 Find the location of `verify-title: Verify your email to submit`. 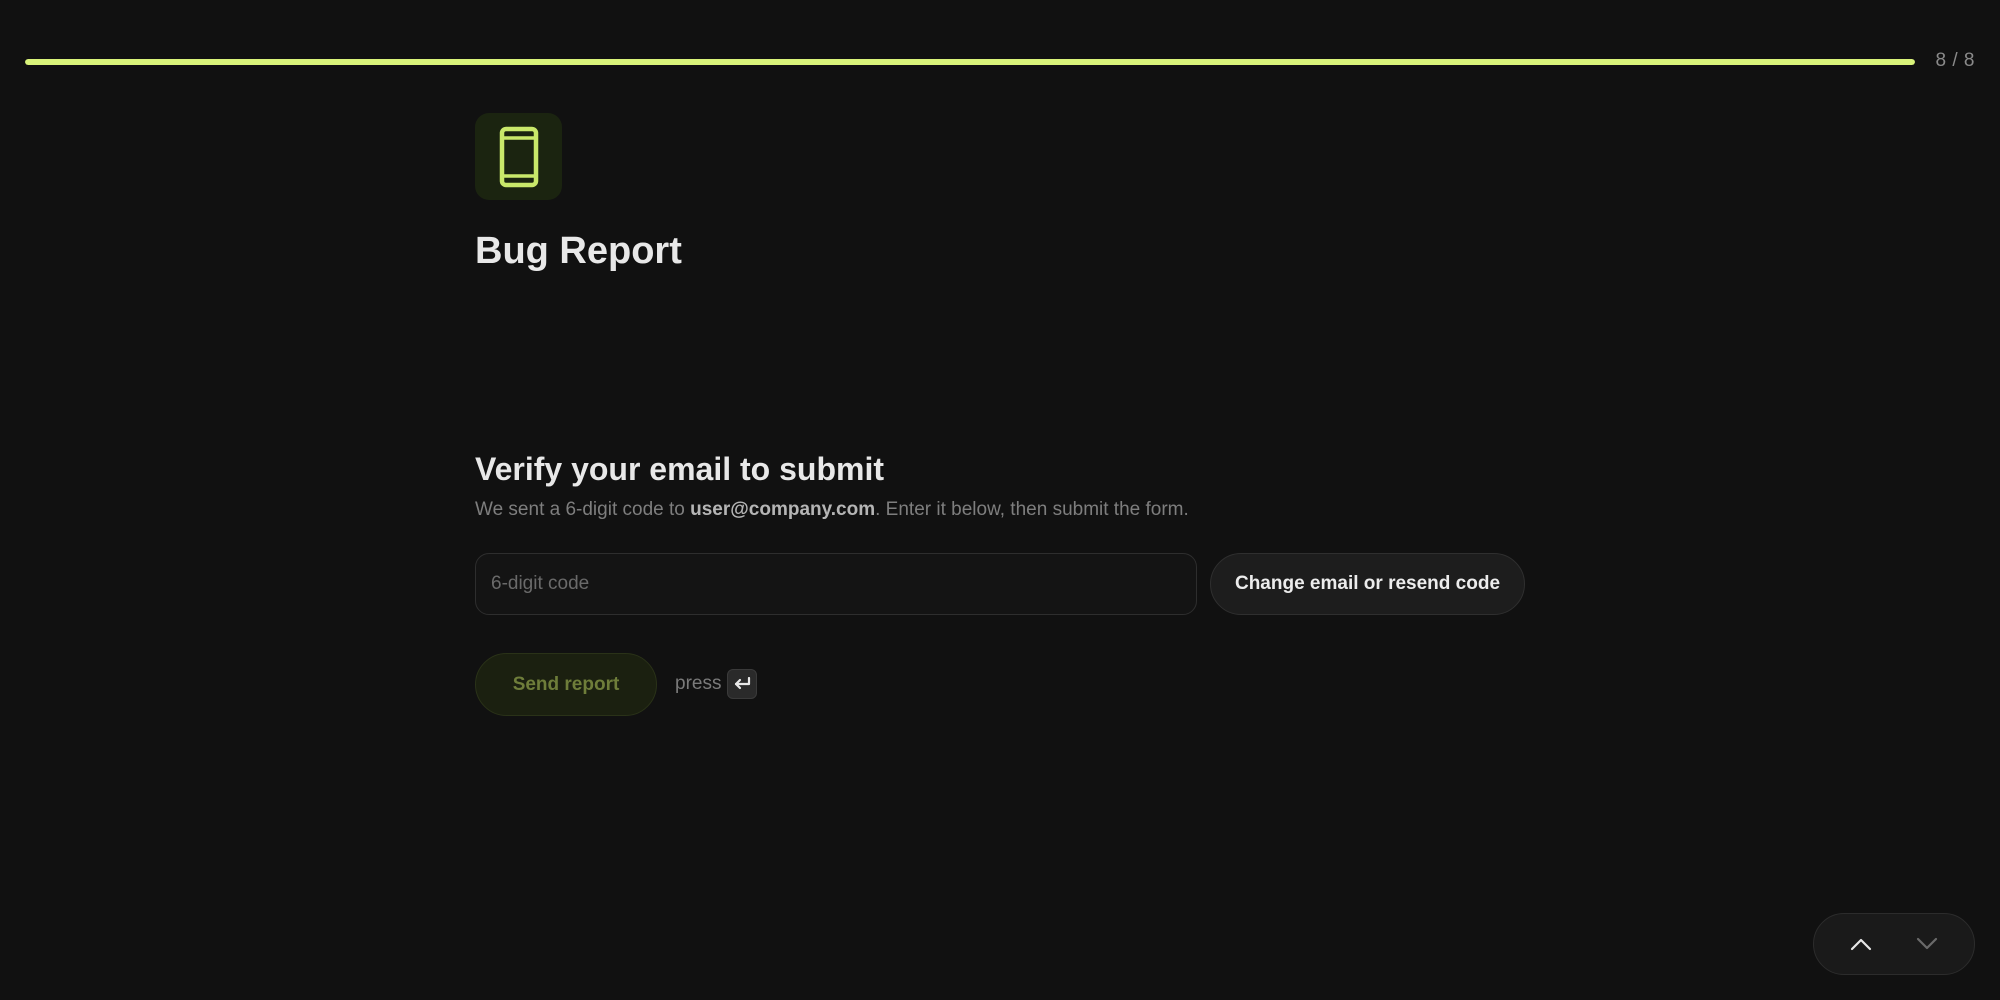

verify-title: Verify your email to submit is located at coordinates (679, 469).